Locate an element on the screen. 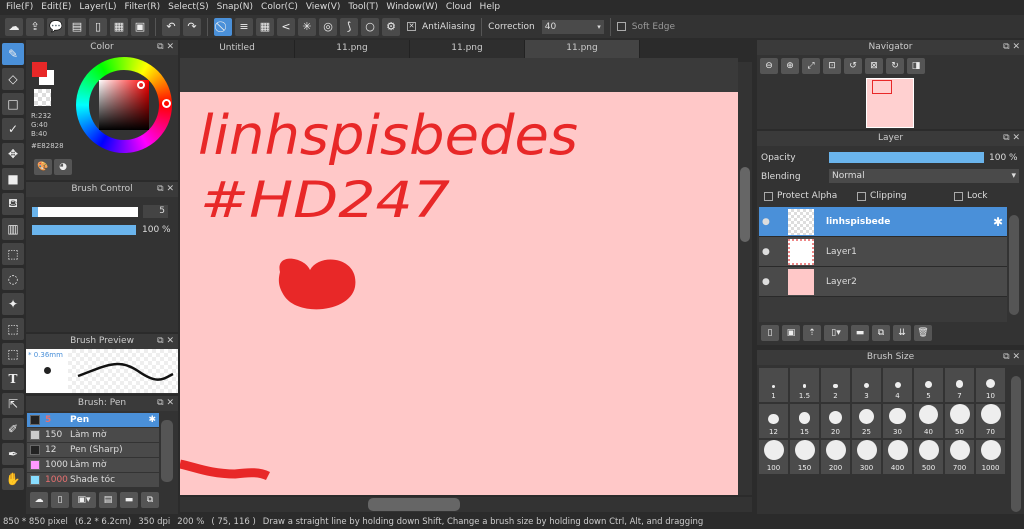 The image size is (1024, 529). panel-icon: ▣ is located at coordinates (140, 26).